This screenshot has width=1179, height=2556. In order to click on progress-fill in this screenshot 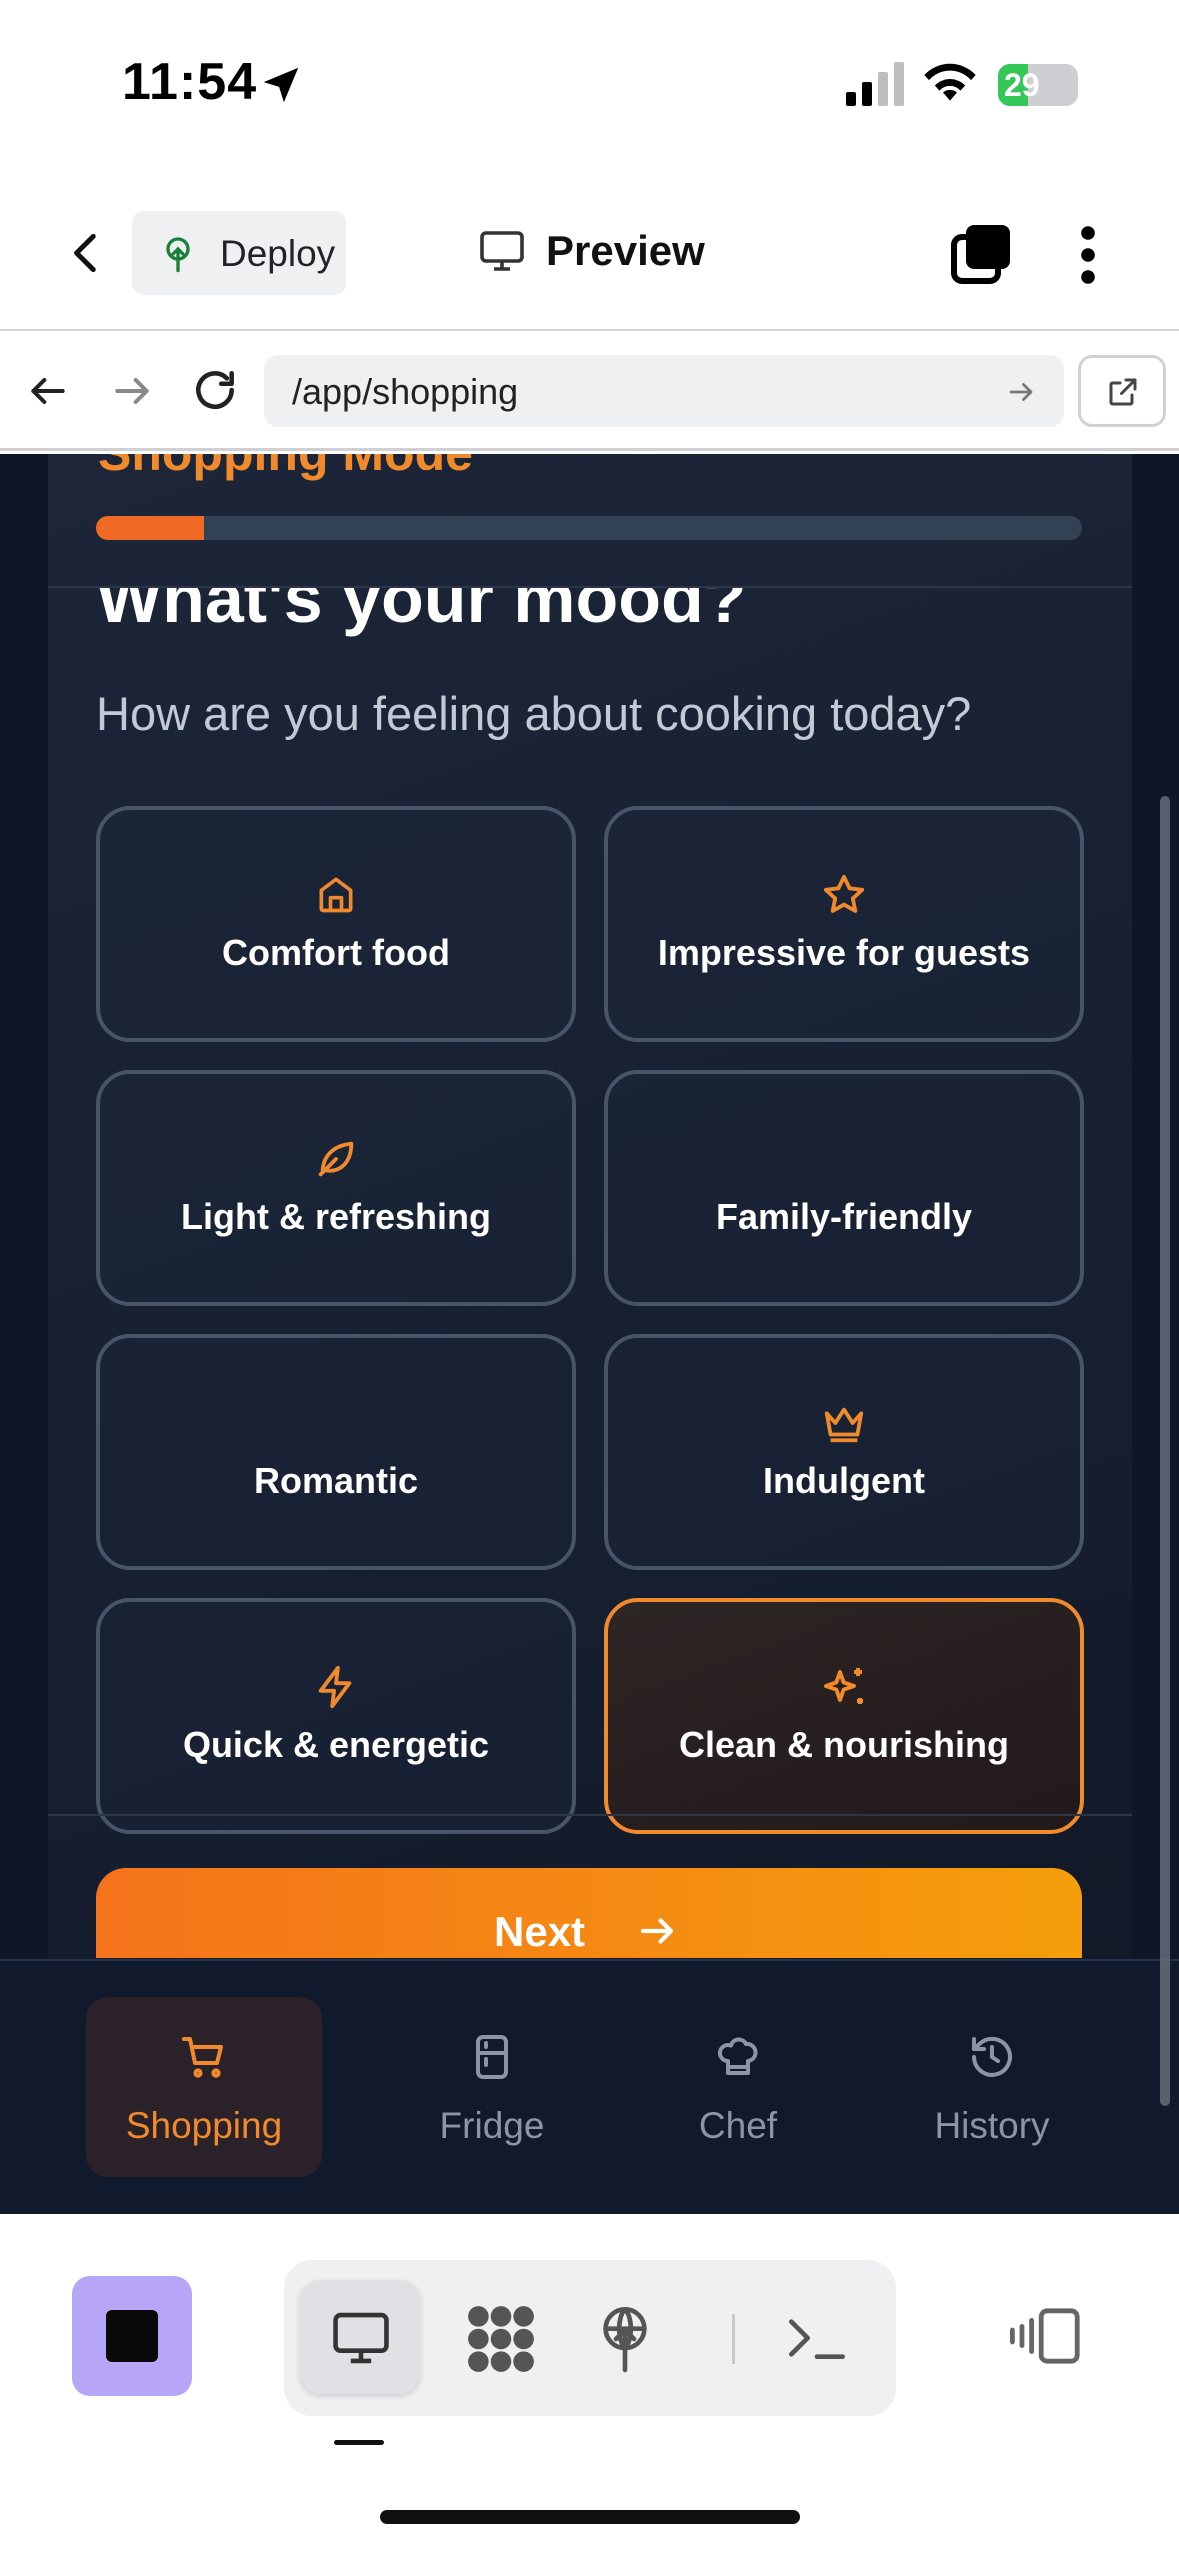, I will do `click(150, 528)`.